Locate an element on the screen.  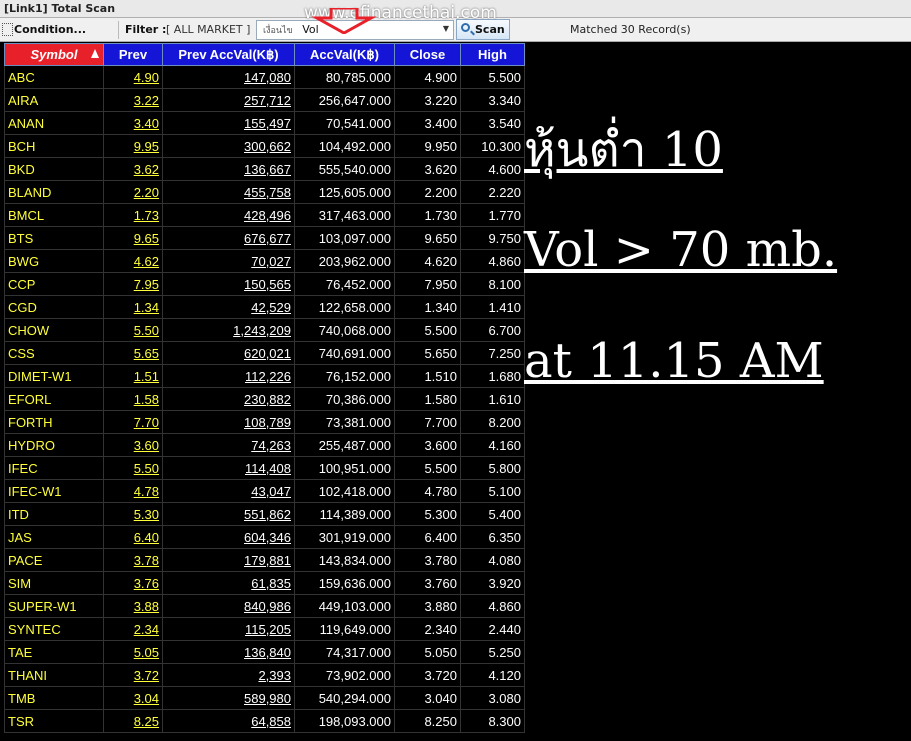
table-row: CCP 7.95 150,565 76,452.000 7.950 8.100 is located at coordinates (264, 284).